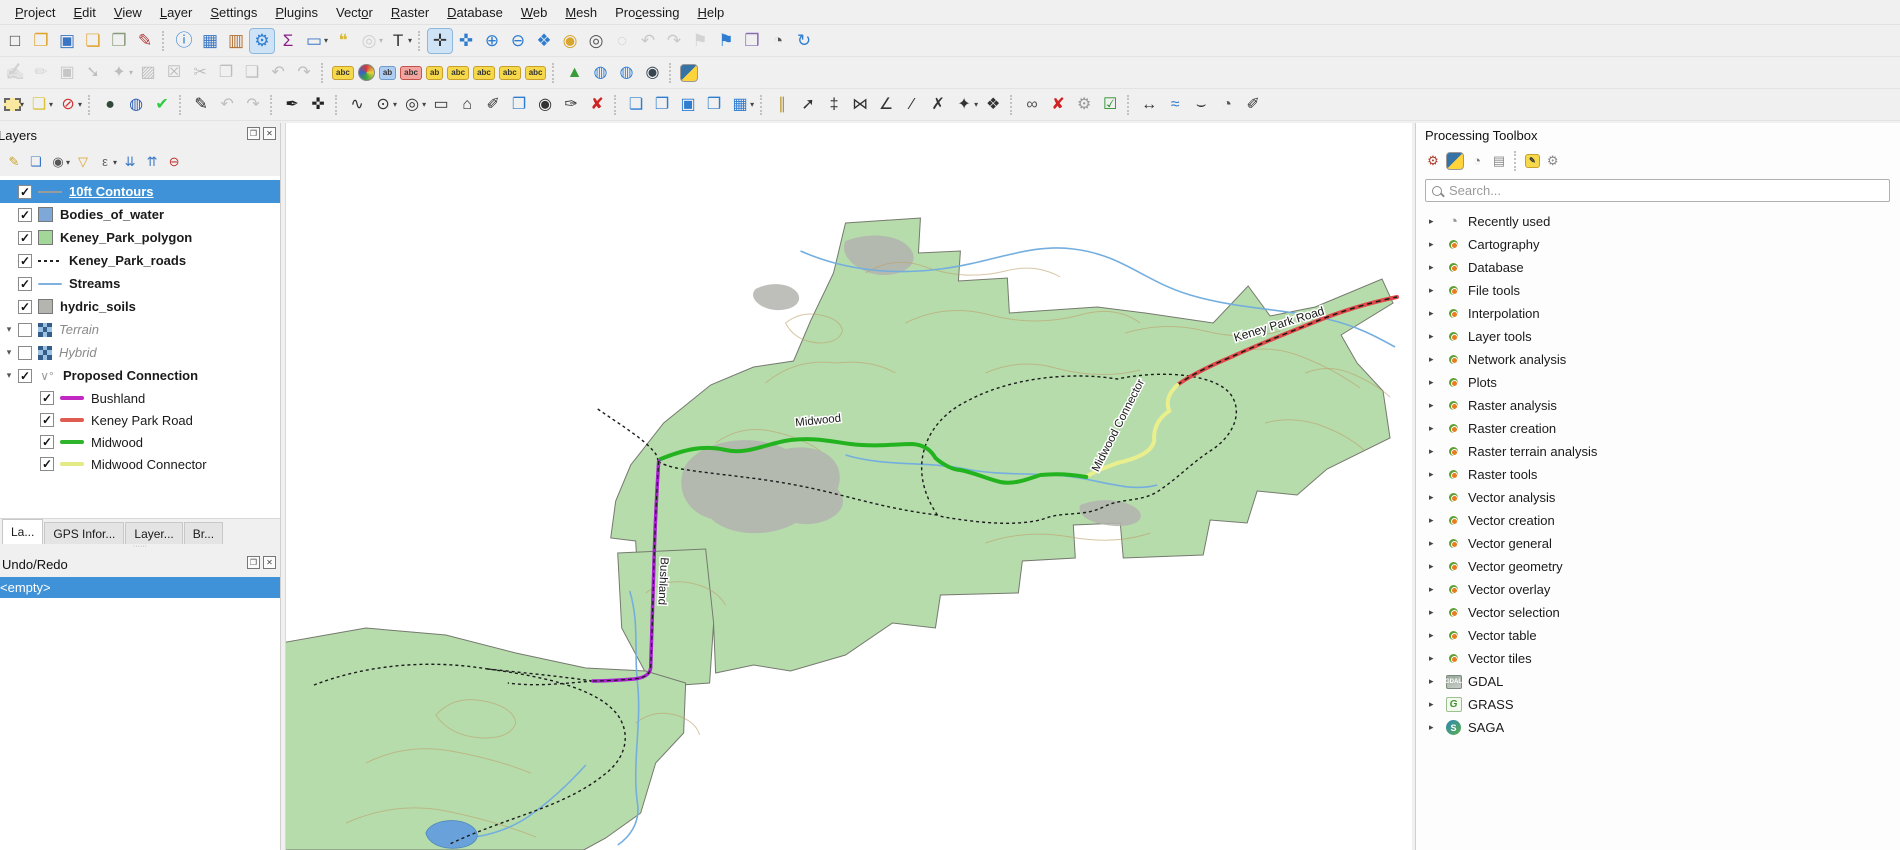  Describe the element at coordinates (83, 162) in the screenshot. I see `filter-legend-icon: ▽` at that location.